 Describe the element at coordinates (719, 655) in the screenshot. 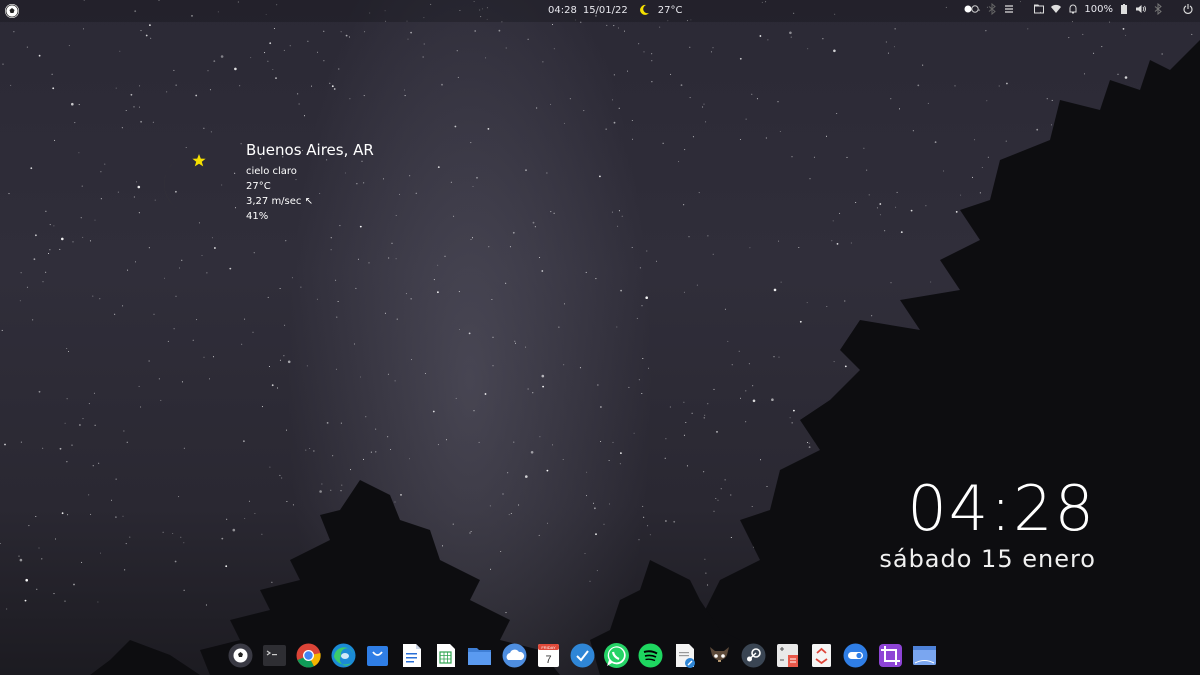

I see `gimp-icon` at that location.